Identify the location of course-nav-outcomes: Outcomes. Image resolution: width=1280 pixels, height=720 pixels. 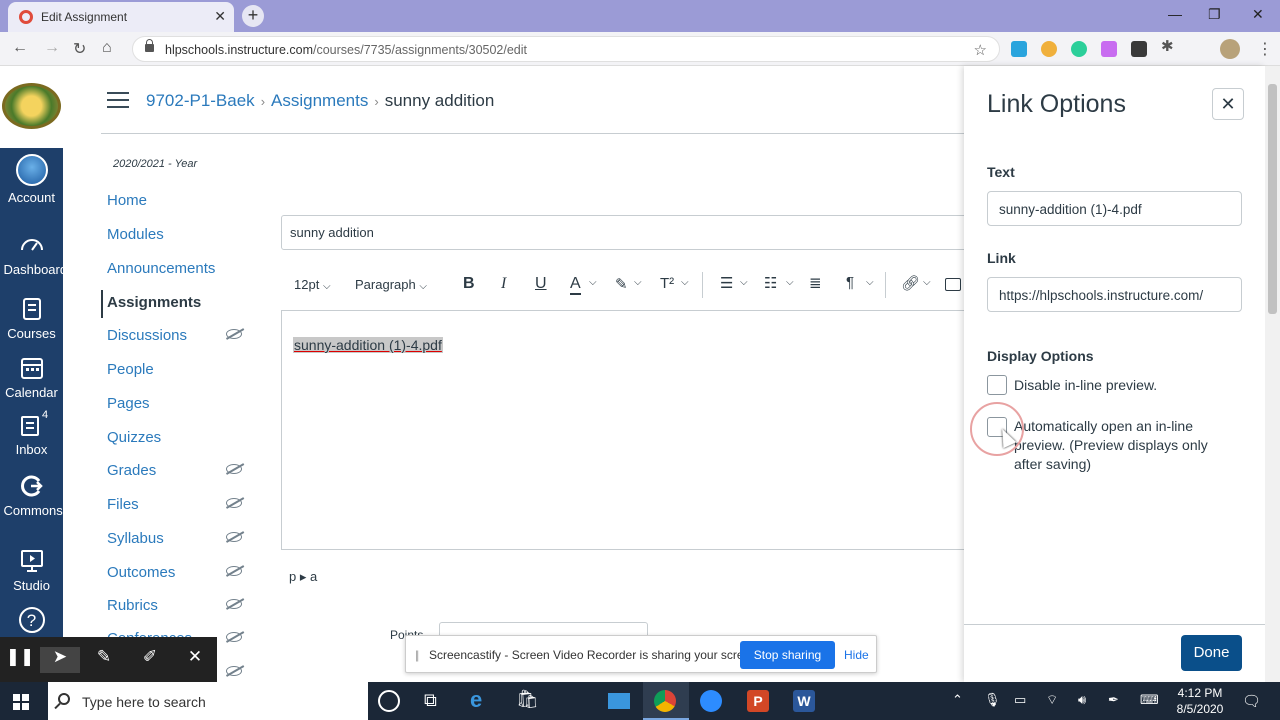
(141, 572).